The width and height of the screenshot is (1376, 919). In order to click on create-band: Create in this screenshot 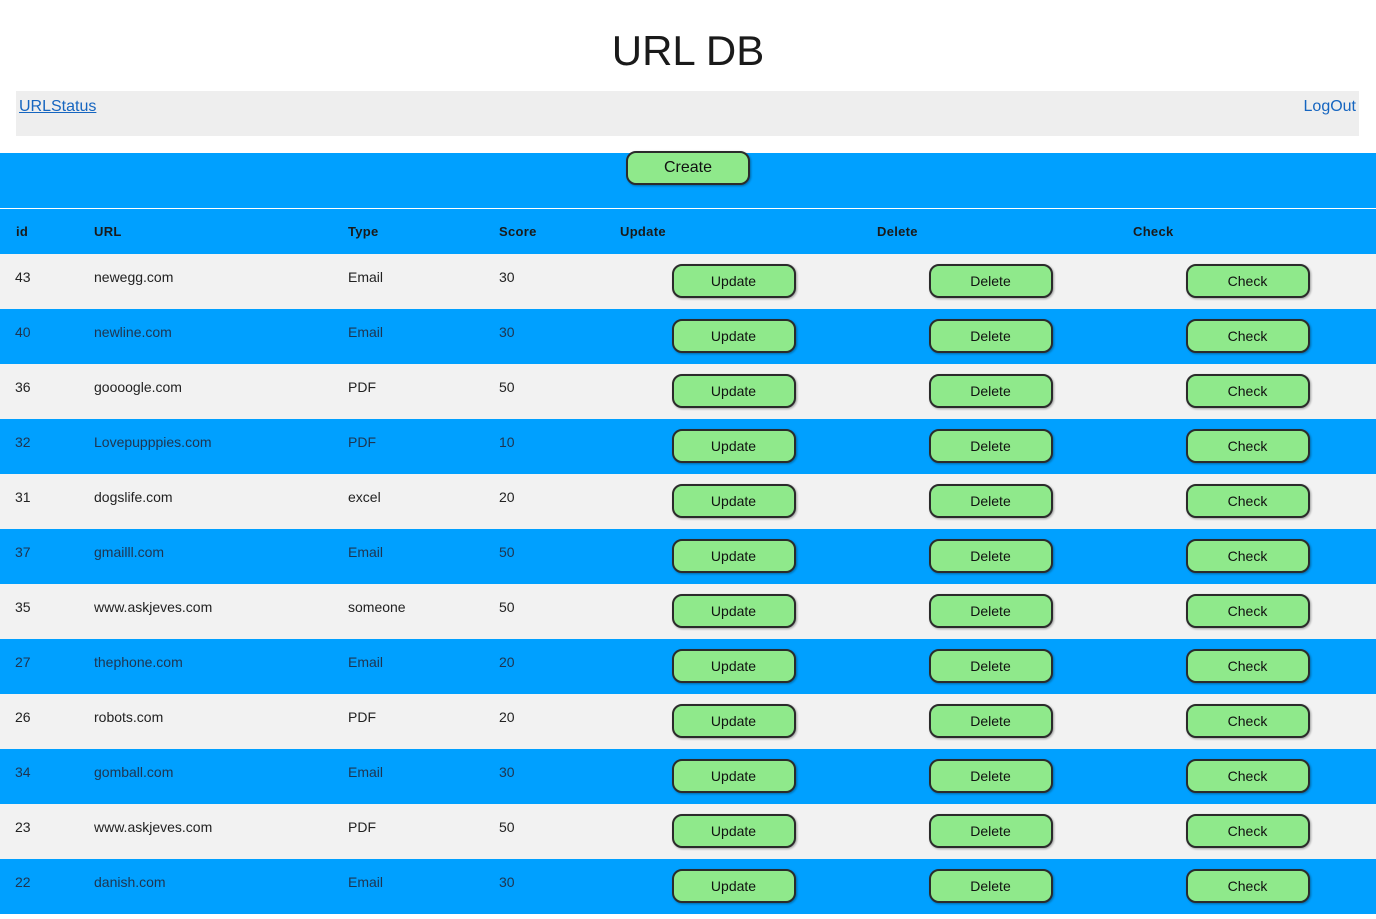, I will do `click(688, 179)`.